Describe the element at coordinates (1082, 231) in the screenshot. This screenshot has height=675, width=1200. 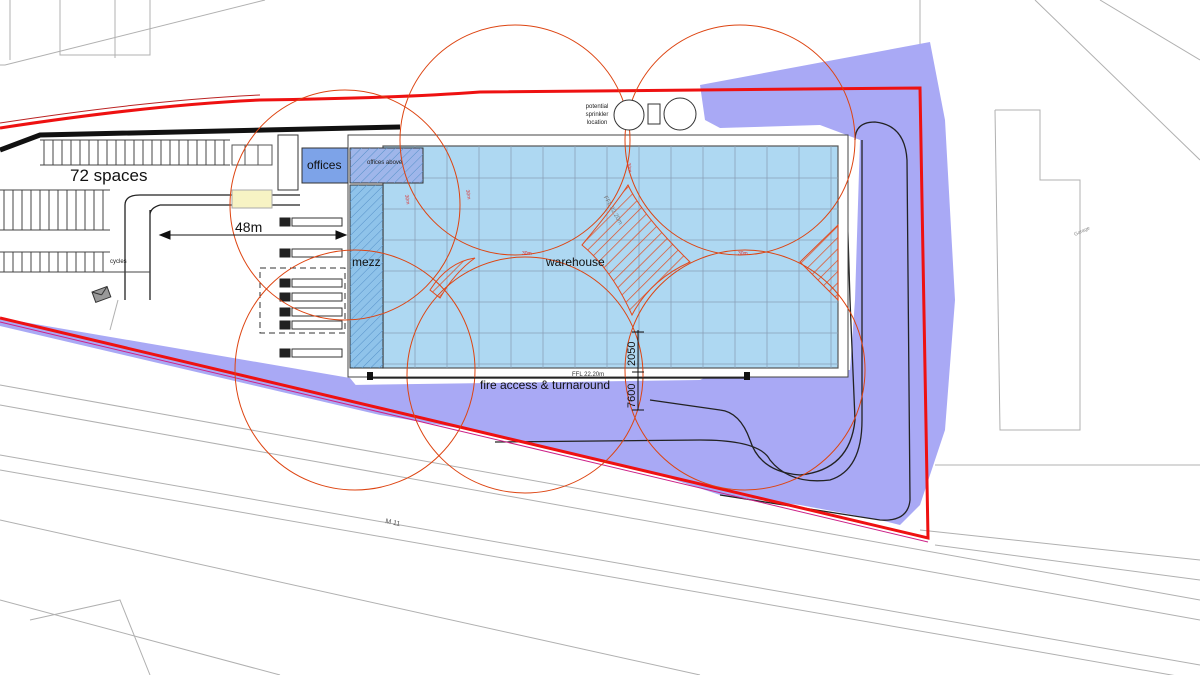
I see `garage-label: Garage` at that location.